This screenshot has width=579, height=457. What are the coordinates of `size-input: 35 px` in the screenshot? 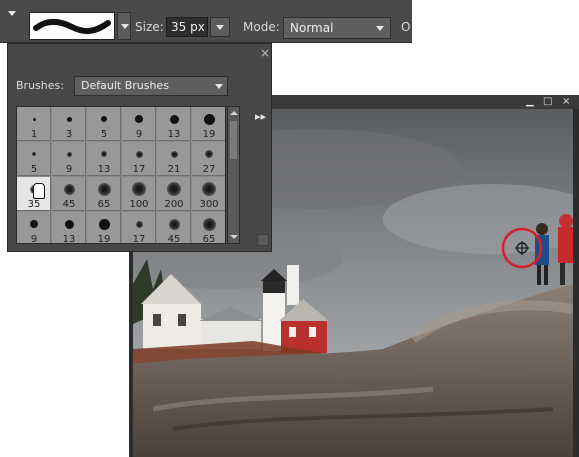 It's located at (187, 27).